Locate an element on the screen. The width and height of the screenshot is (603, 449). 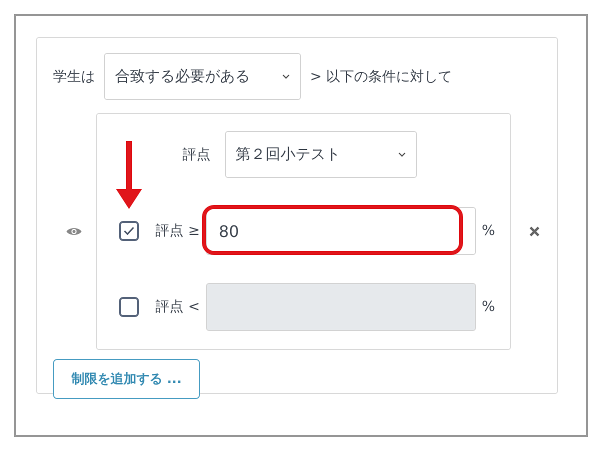
label: 評点 is located at coordinates (196, 155).